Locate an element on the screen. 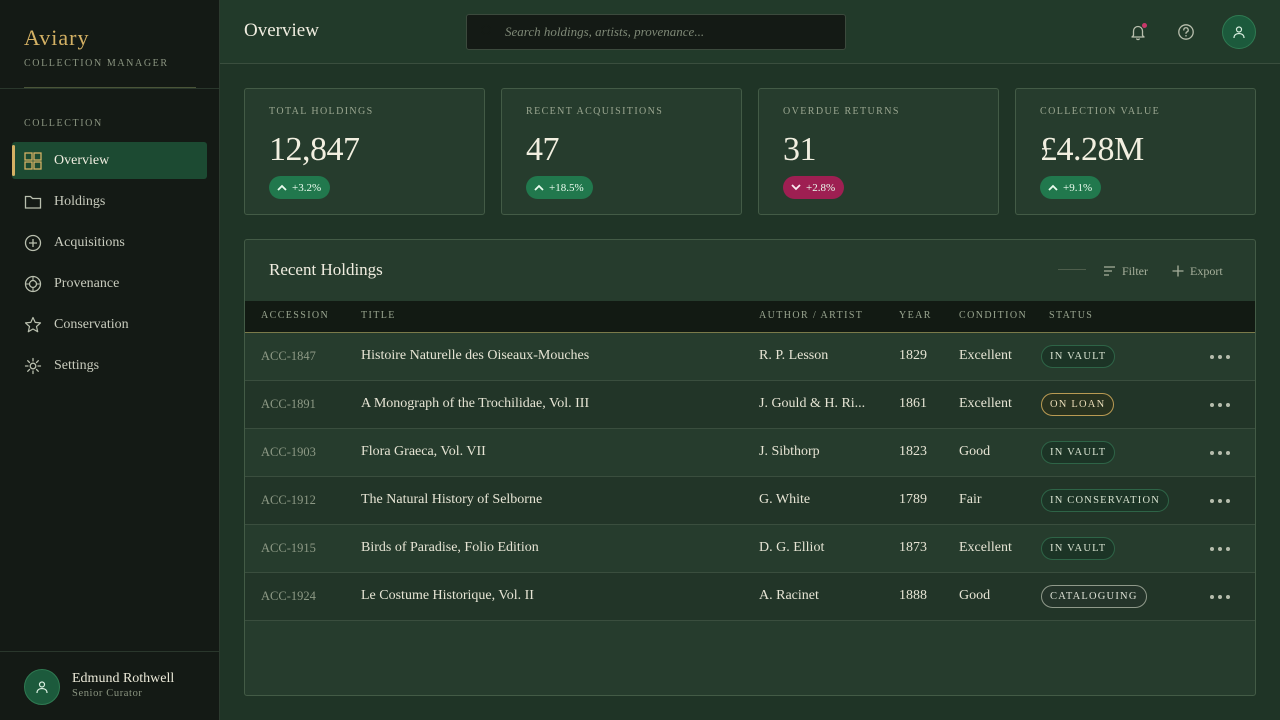  stat-change: +2.8% is located at coordinates (821, 187).